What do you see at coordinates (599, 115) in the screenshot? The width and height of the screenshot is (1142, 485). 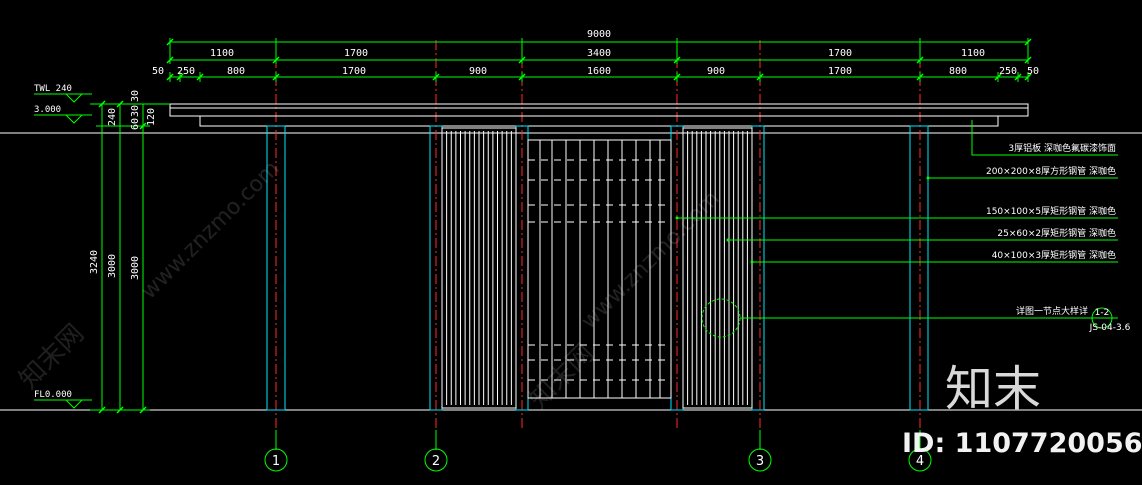 I see `roof-slab` at bounding box center [599, 115].